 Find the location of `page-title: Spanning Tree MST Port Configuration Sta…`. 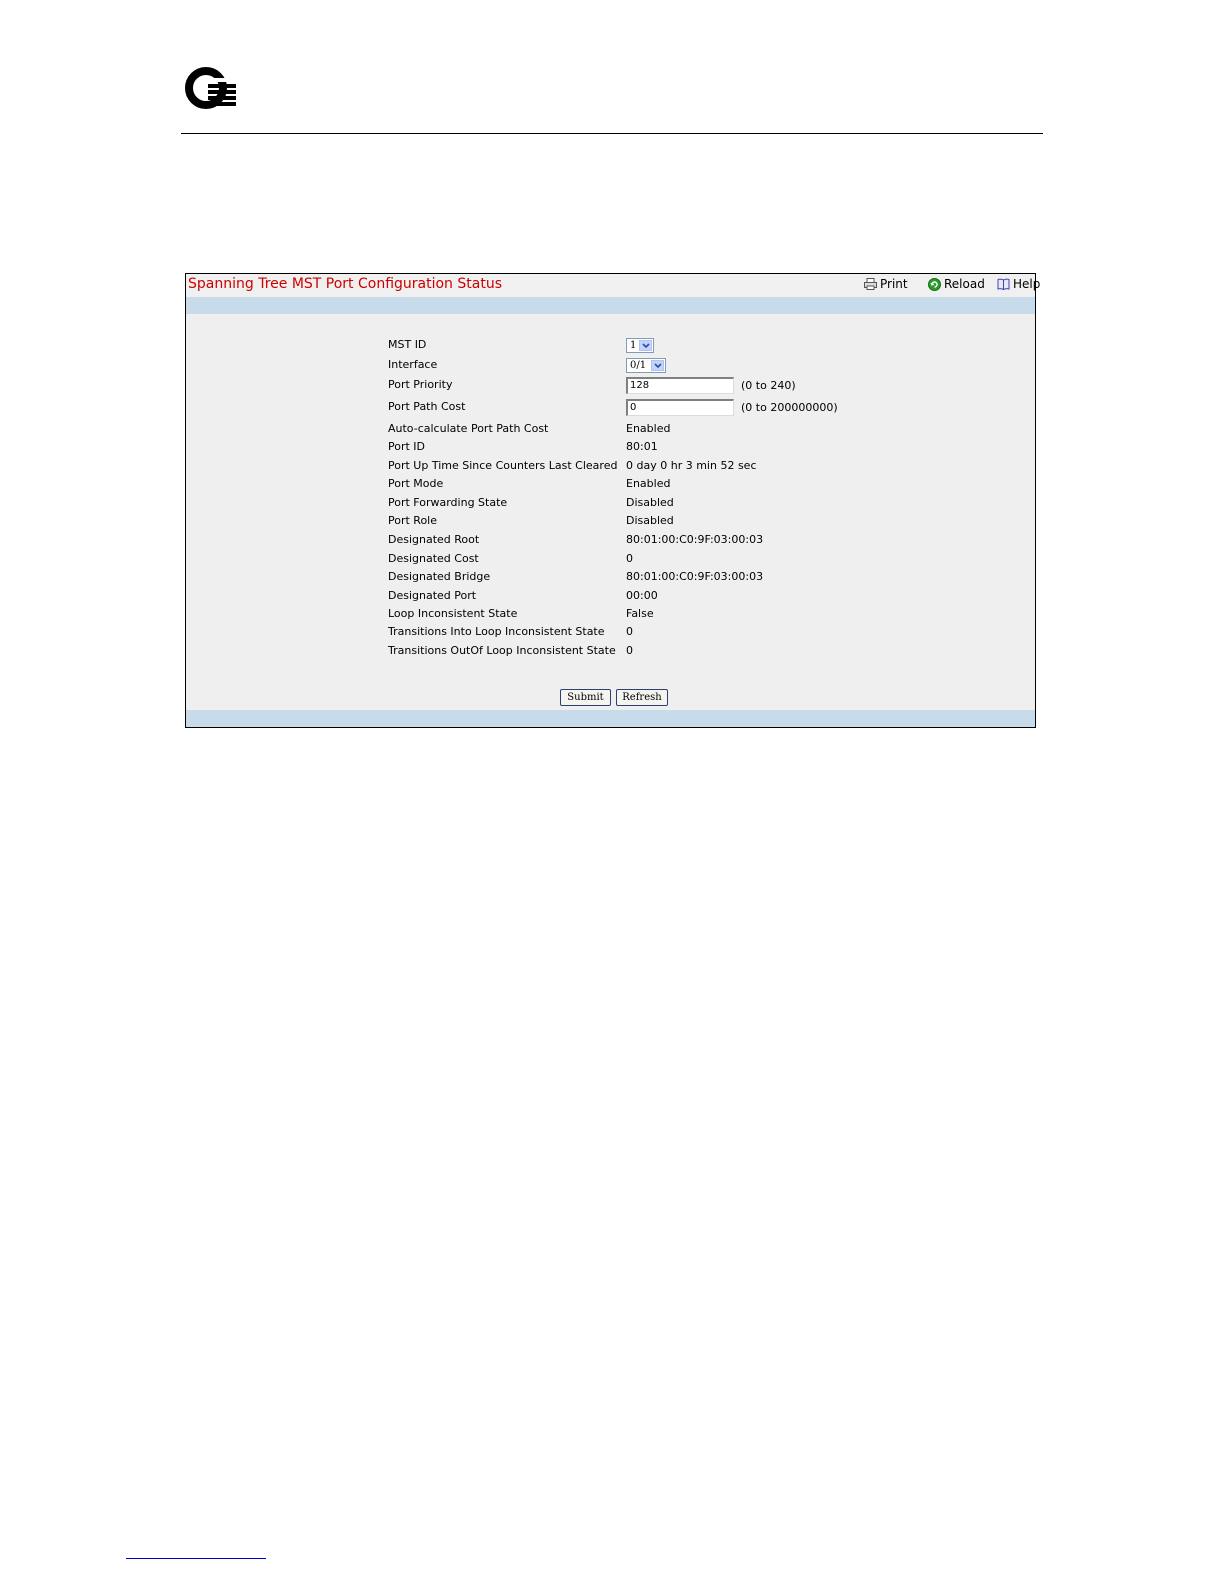

page-title: Spanning Tree MST Port Configuration Sta… is located at coordinates (345, 284).